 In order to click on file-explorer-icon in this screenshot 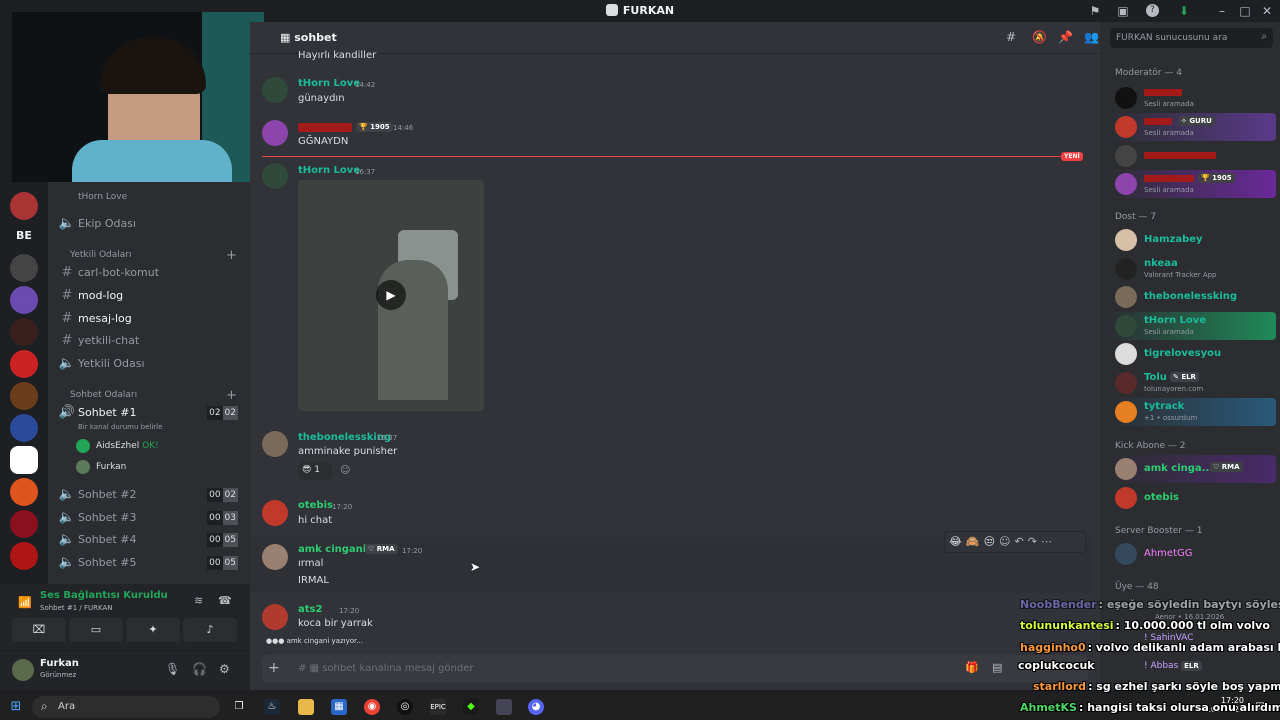, I will do `click(306, 707)`.